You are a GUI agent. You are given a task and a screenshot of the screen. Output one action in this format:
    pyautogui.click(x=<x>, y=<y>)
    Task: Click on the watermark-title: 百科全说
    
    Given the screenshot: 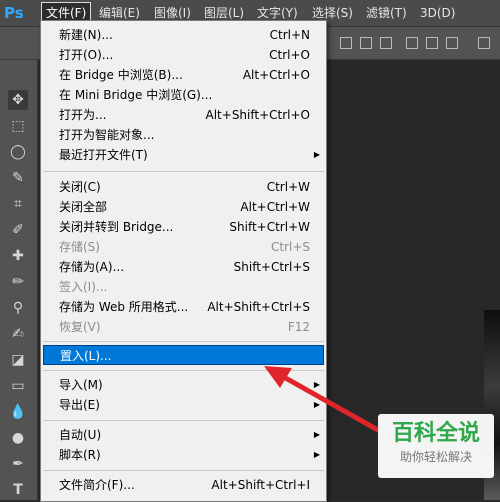 What is the action you would take?
    pyautogui.click(x=435, y=433)
    